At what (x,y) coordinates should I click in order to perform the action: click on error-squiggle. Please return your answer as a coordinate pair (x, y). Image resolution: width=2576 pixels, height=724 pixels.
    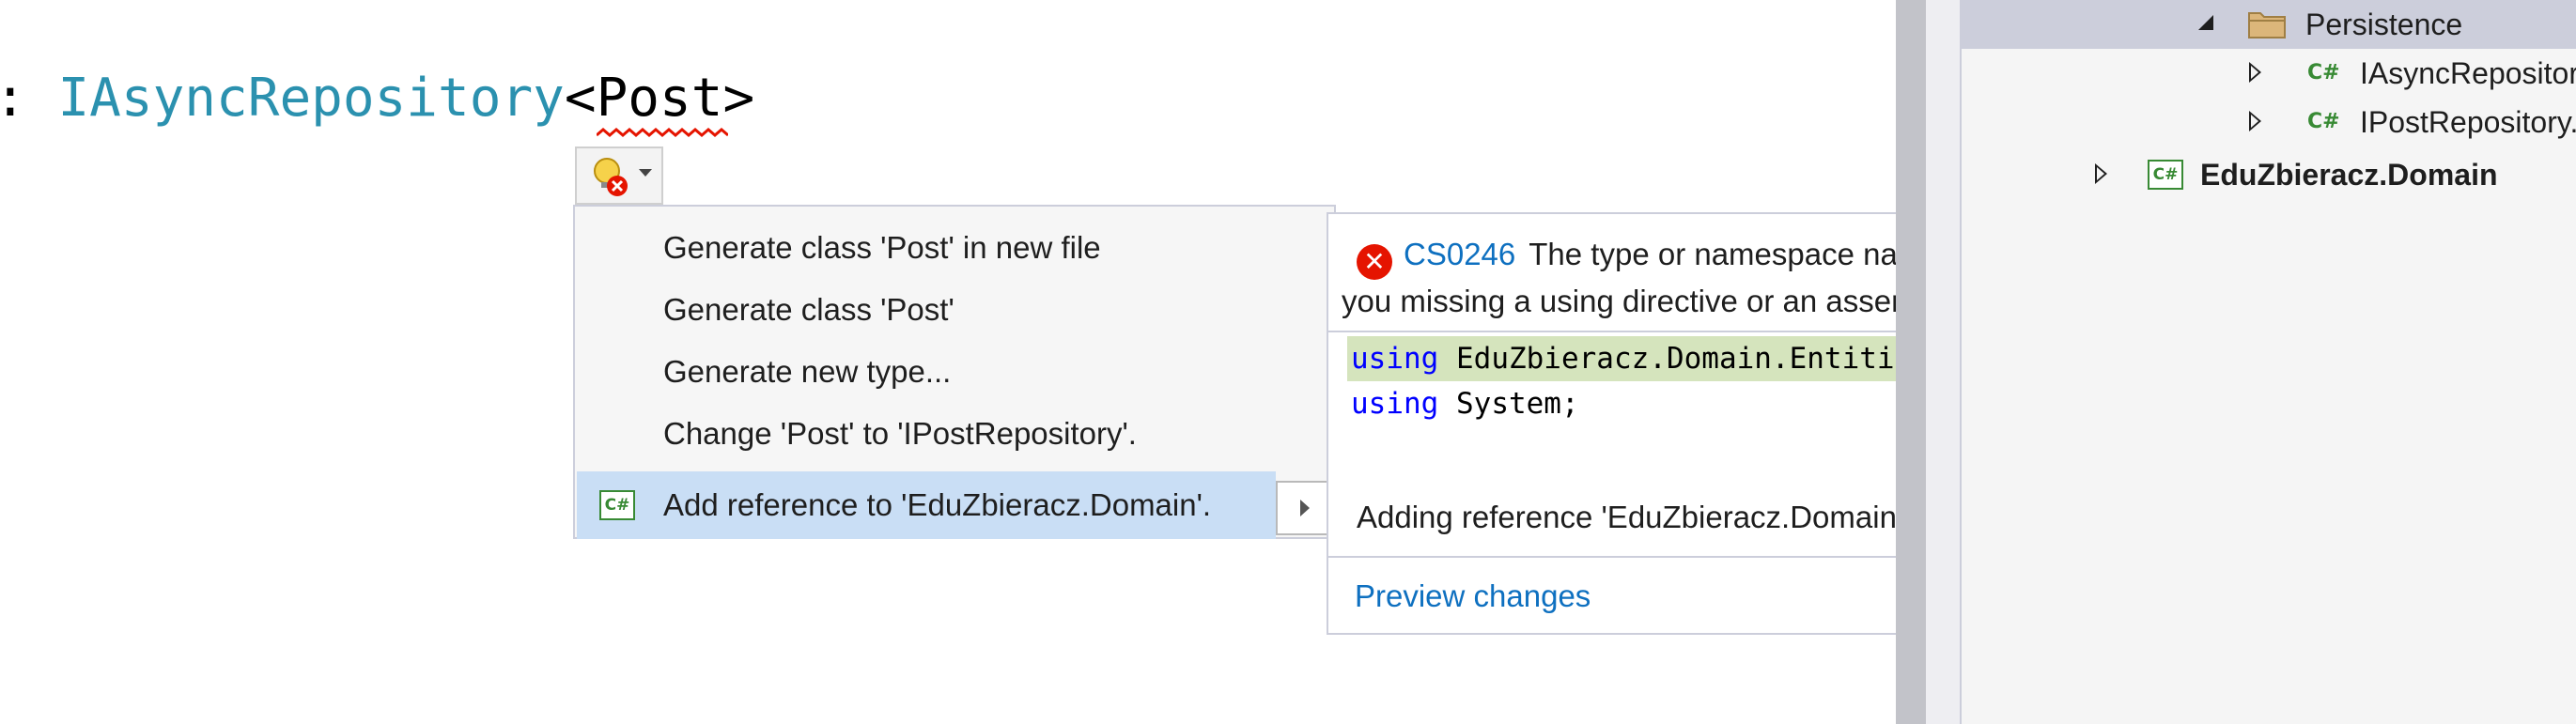
    Looking at the image, I should click on (662, 132).